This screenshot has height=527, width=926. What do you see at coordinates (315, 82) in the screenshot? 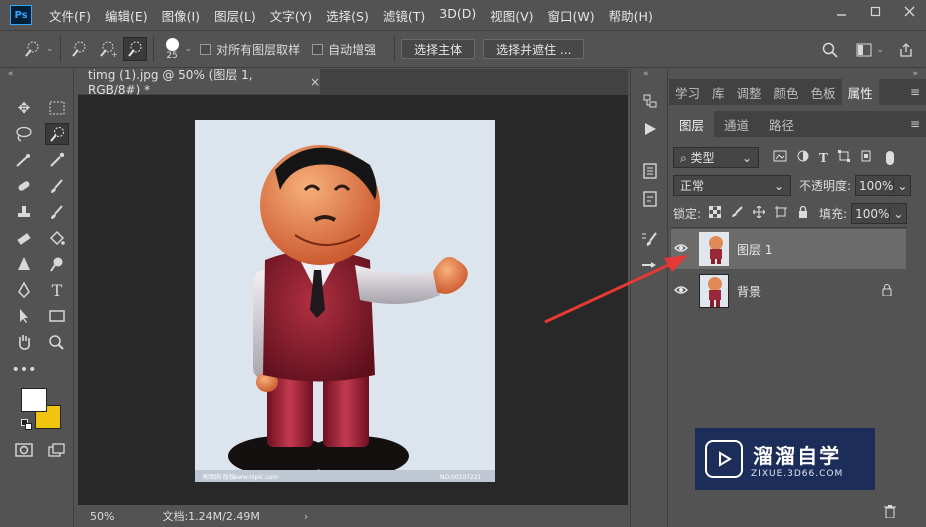
I see `close-document-icon: ×` at bounding box center [315, 82].